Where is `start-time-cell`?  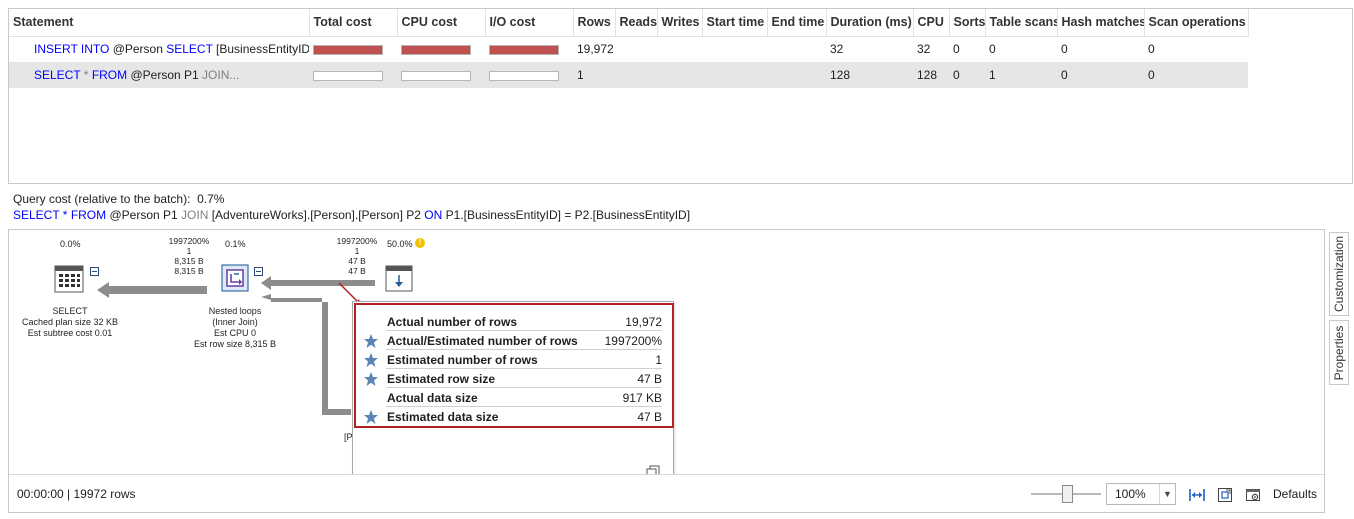 start-time-cell is located at coordinates (734, 49).